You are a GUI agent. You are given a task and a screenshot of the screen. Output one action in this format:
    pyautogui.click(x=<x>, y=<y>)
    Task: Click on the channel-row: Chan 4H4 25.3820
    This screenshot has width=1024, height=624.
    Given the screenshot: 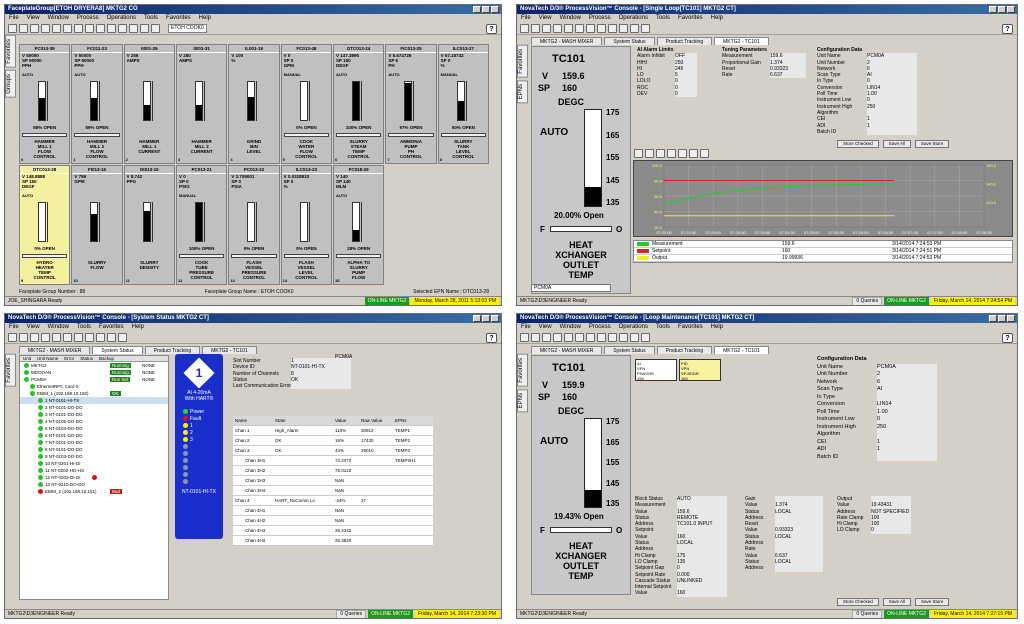 What is the action you would take?
    pyautogui.click(x=333, y=541)
    